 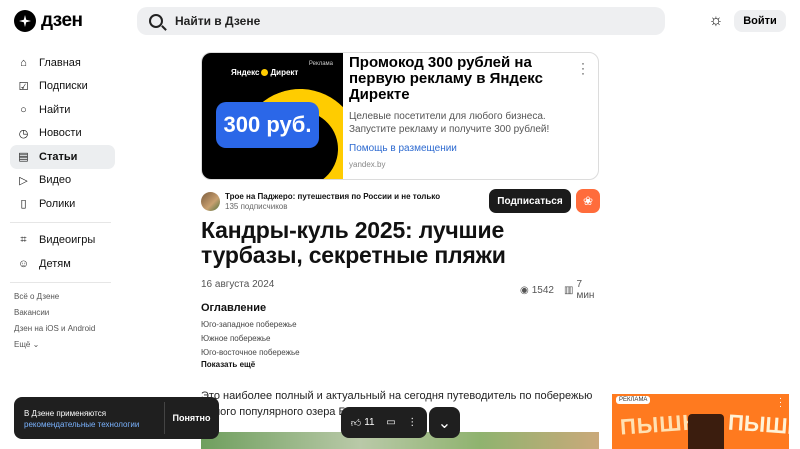 I want to click on comment-icon: ▭, so click(x=391, y=422).